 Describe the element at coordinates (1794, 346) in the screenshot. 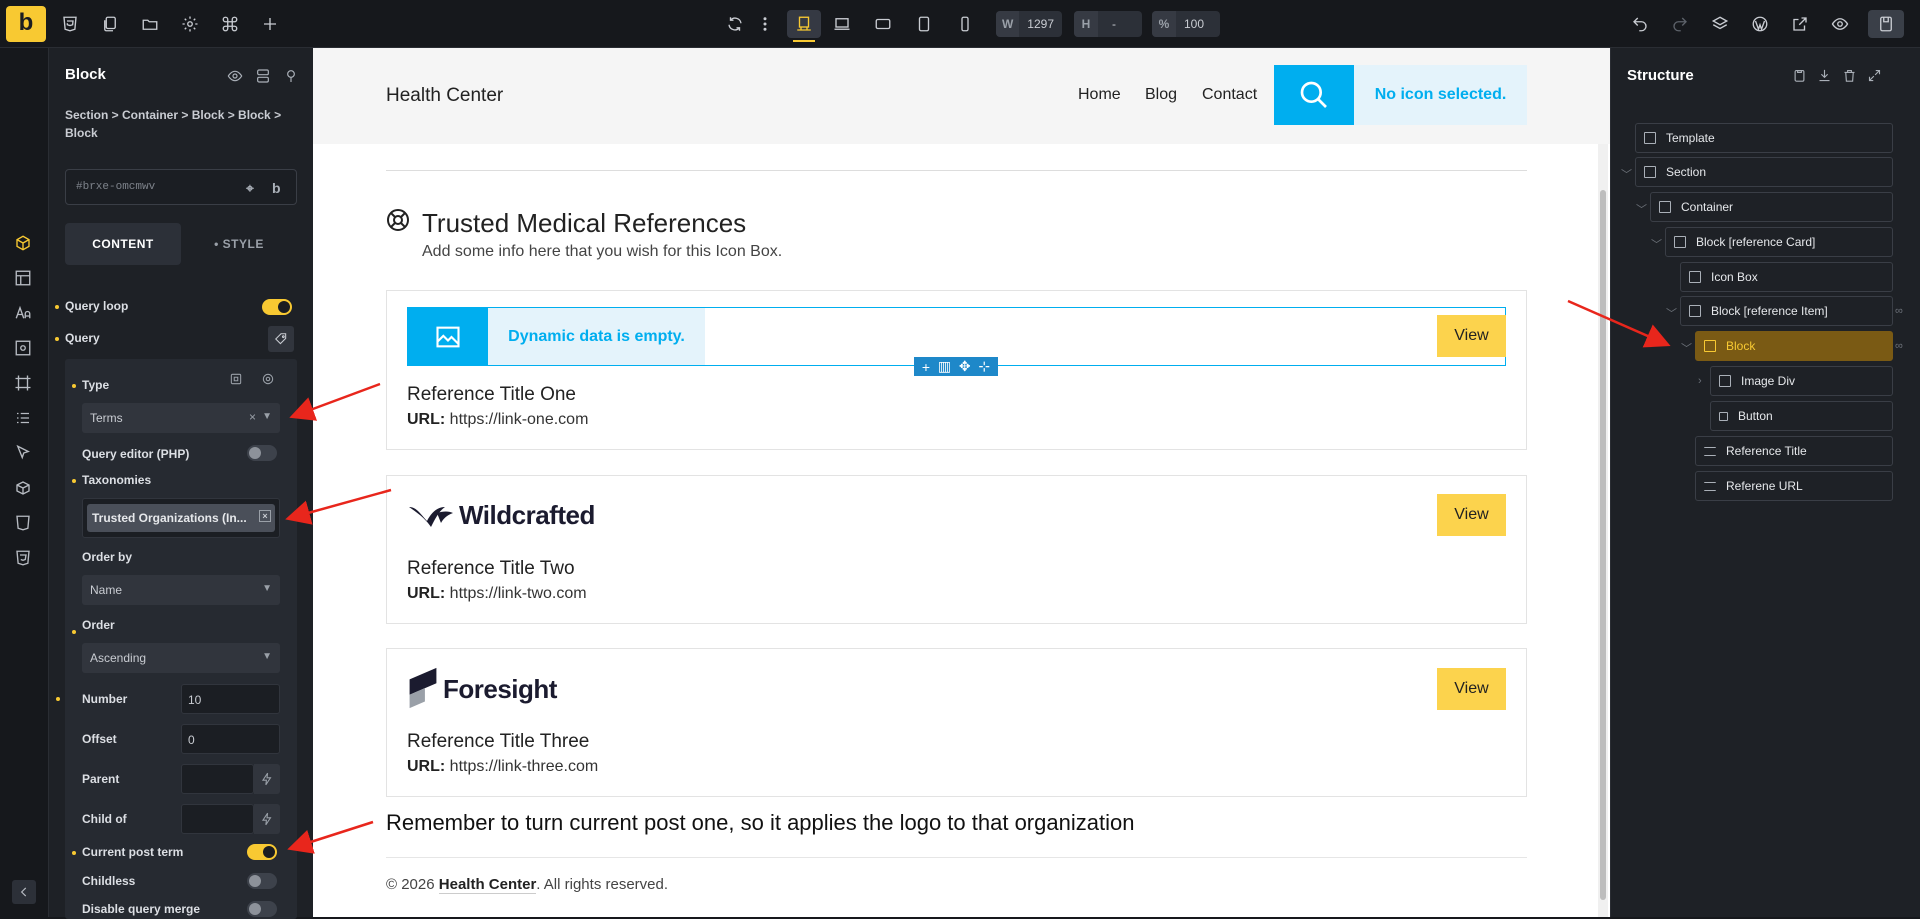

I see `structure-node-block-selected: Block` at that location.